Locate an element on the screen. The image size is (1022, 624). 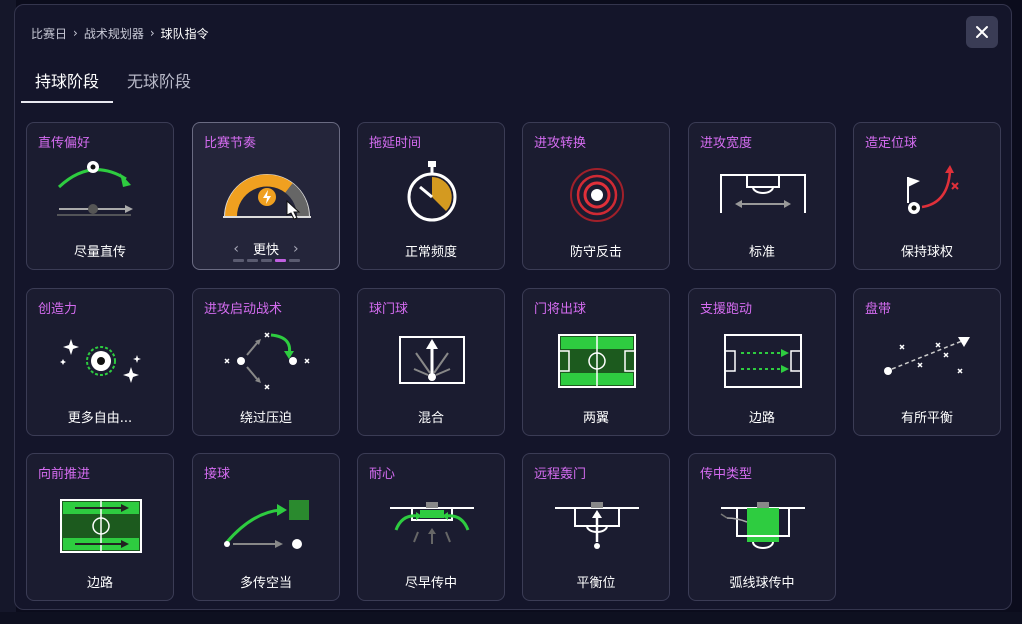
card-value: 弧线球传中 is located at coordinates (762, 583).